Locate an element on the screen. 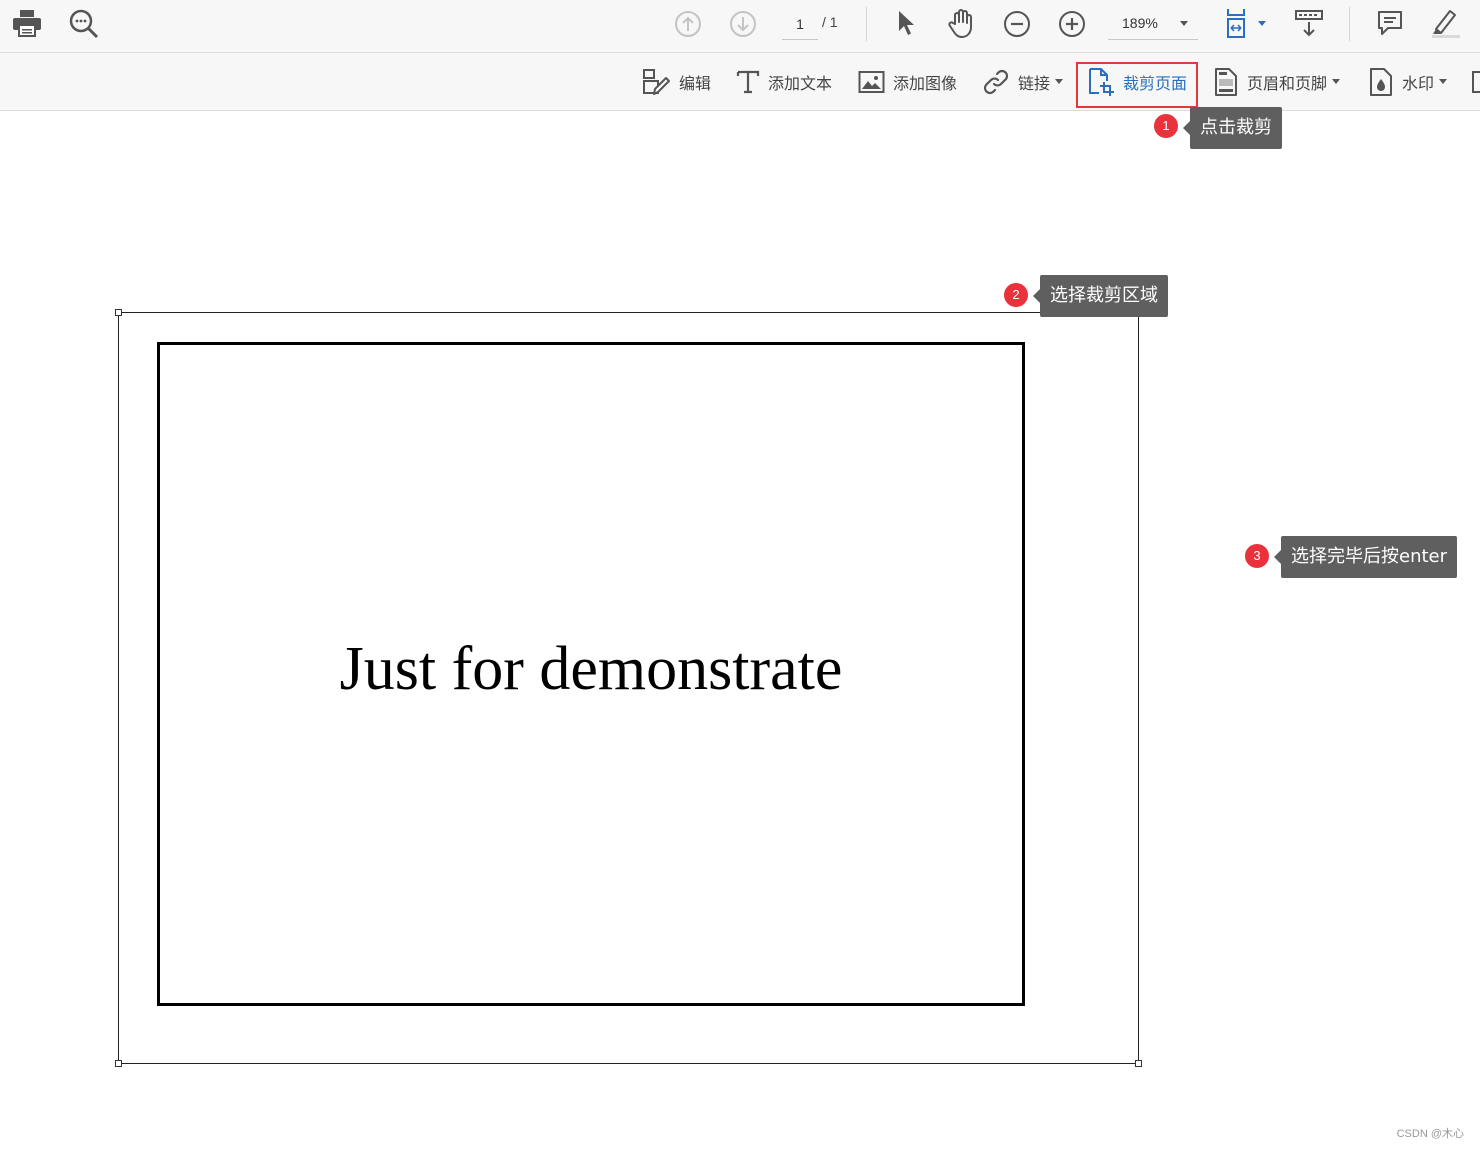 This screenshot has height=1149, width=1480. watermark-label: 水印 is located at coordinates (1418, 83).